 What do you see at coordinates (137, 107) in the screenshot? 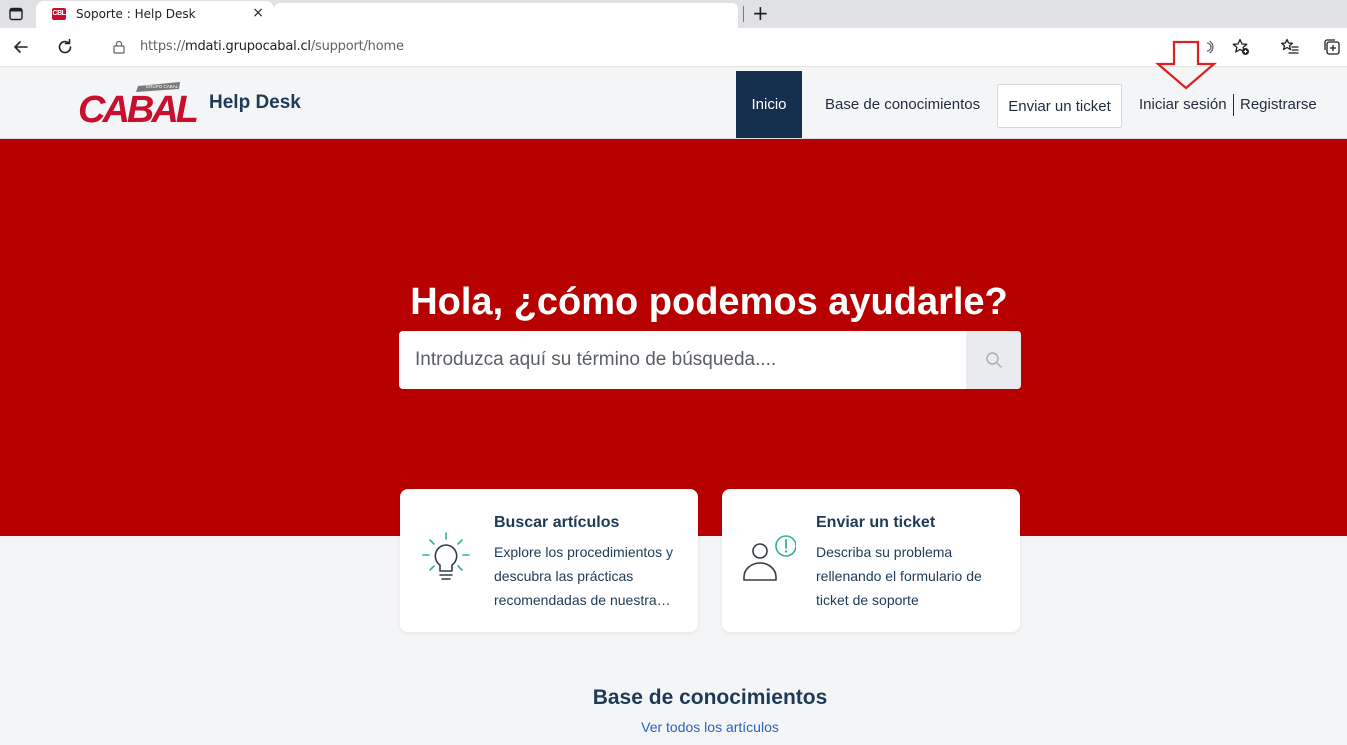
I see `svg-text: CABAL` at bounding box center [137, 107].